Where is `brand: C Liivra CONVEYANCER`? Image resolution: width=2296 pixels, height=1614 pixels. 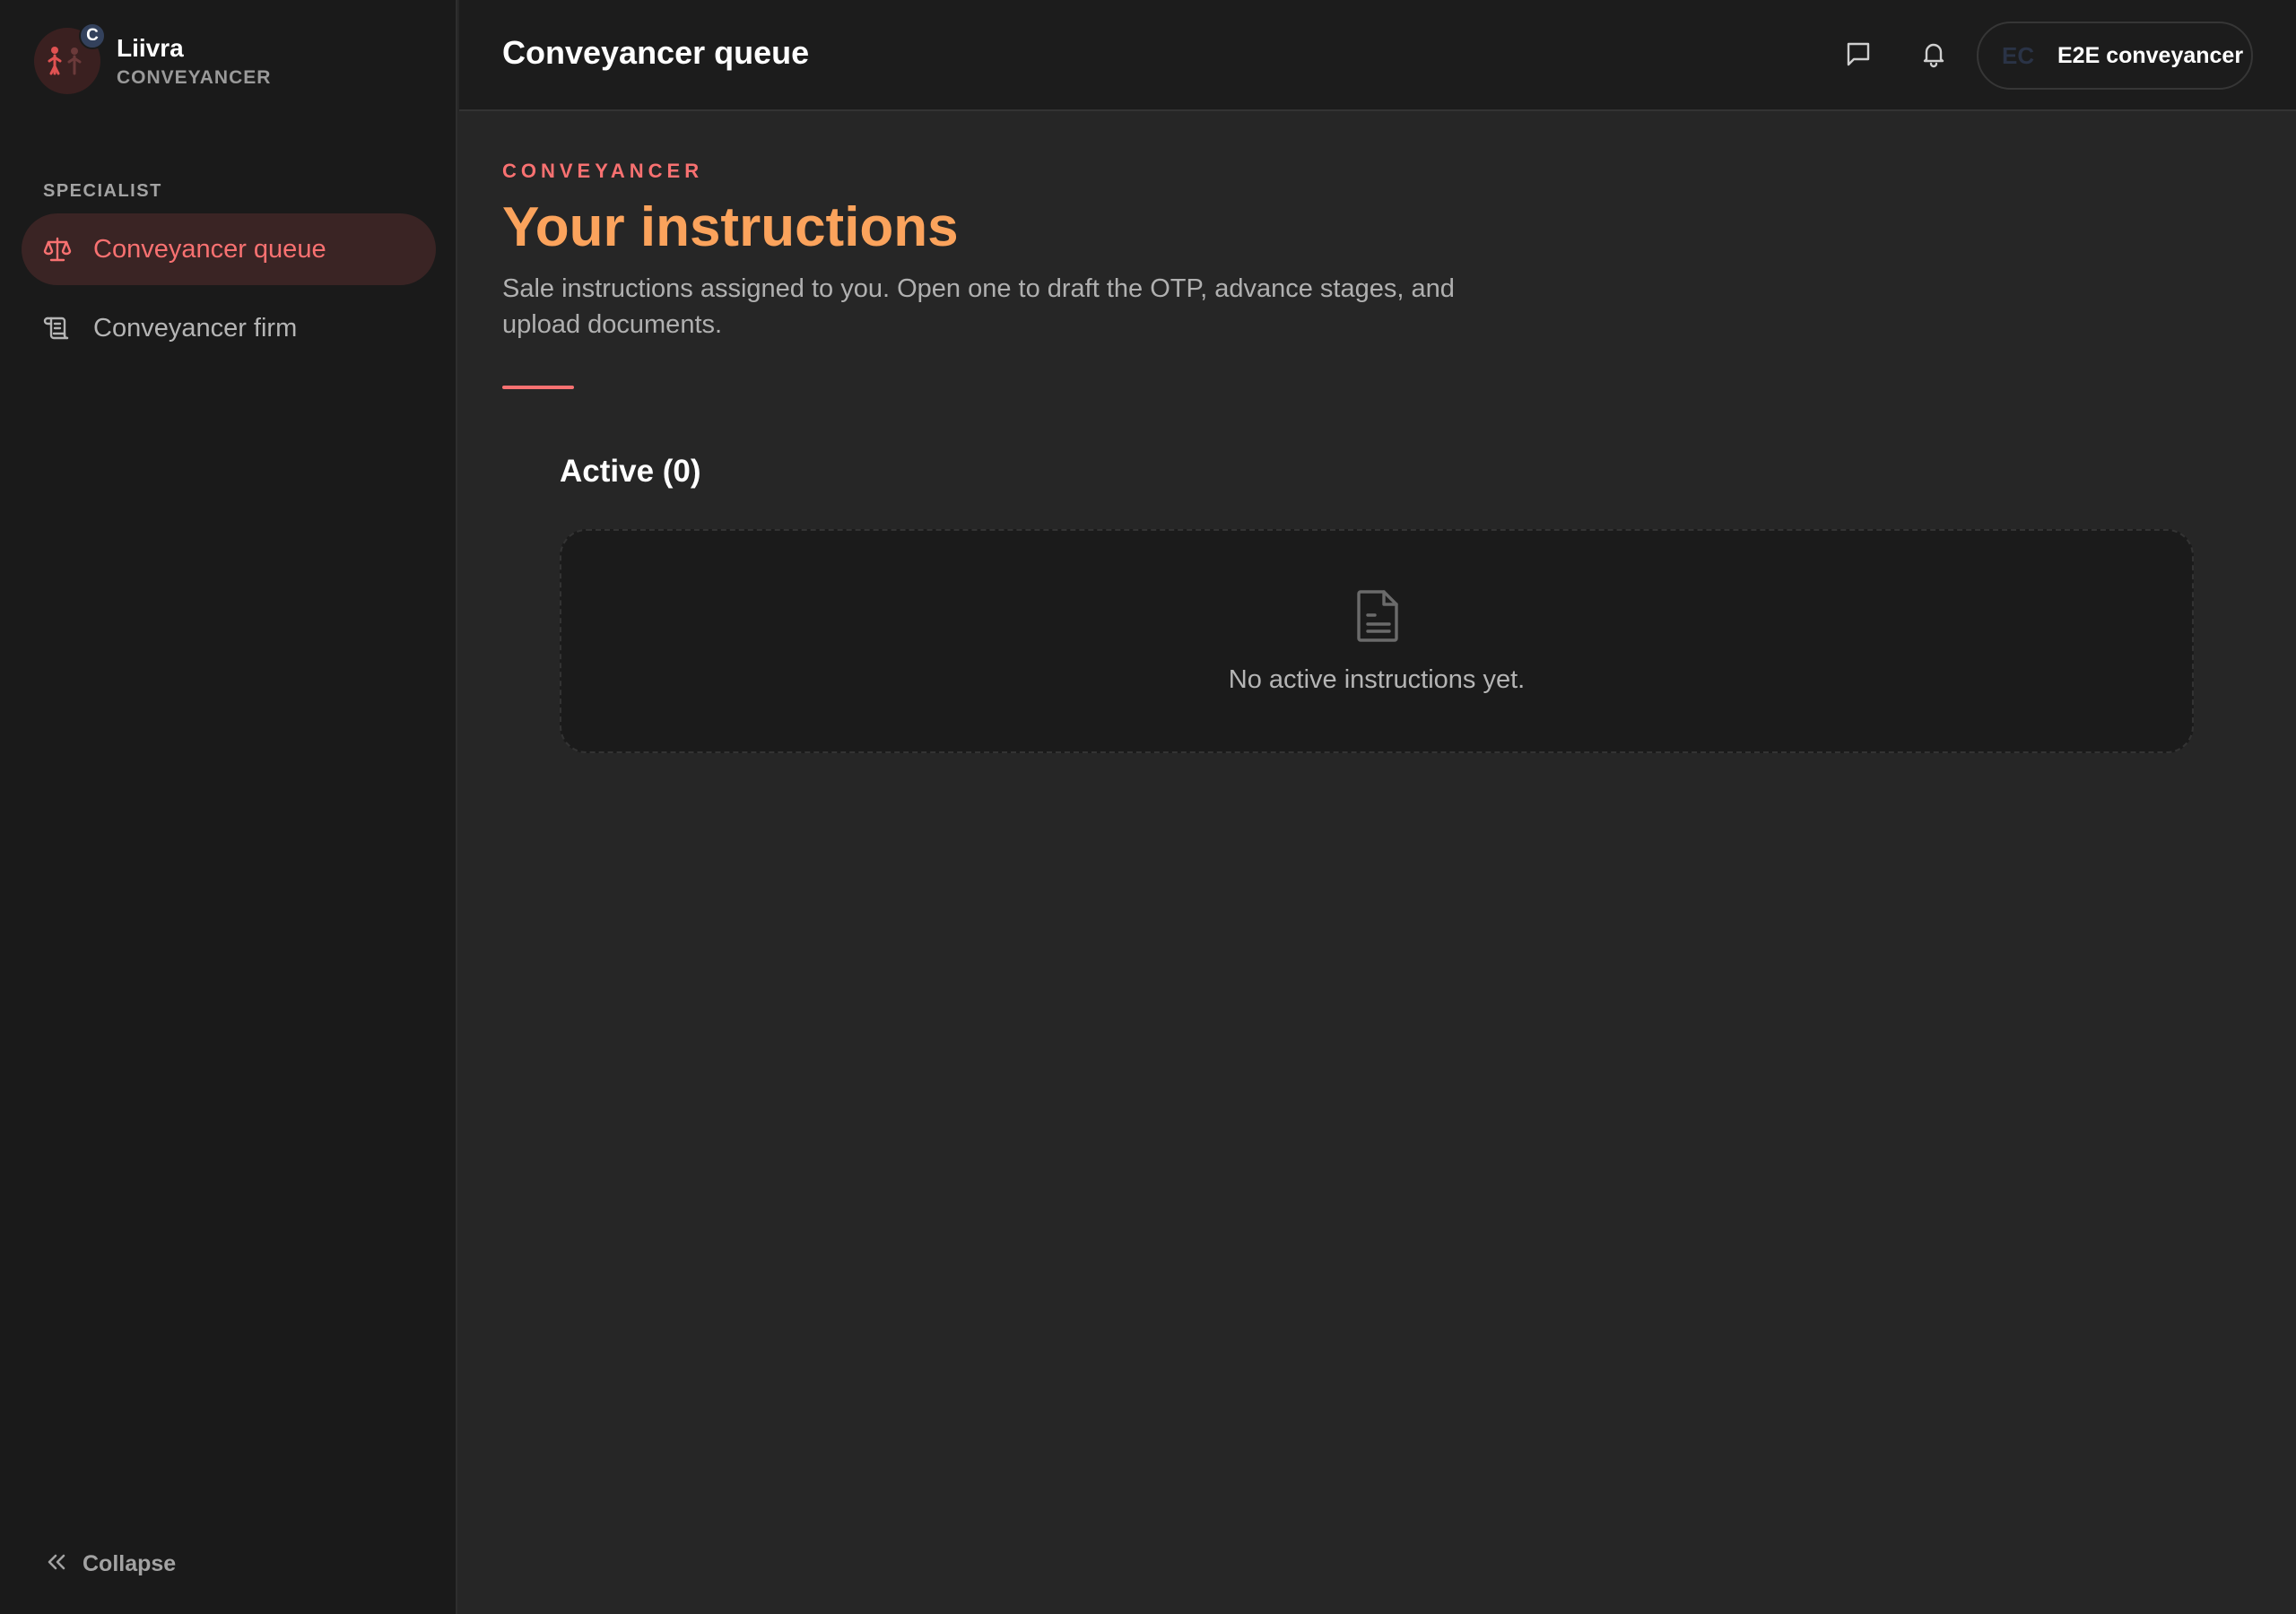
brand: C Liivra CONVEYANCER is located at coordinates (152, 58).